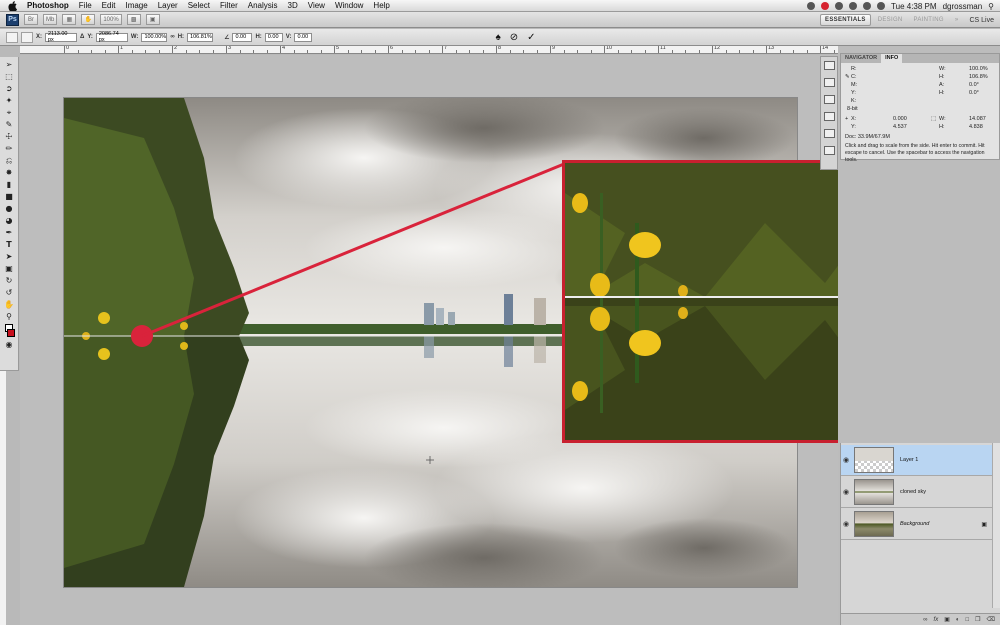  What do you see at coordinates (942, 77) in the screenshot?
I see `info-h1-label: H:` at bounding box center [942, 77].